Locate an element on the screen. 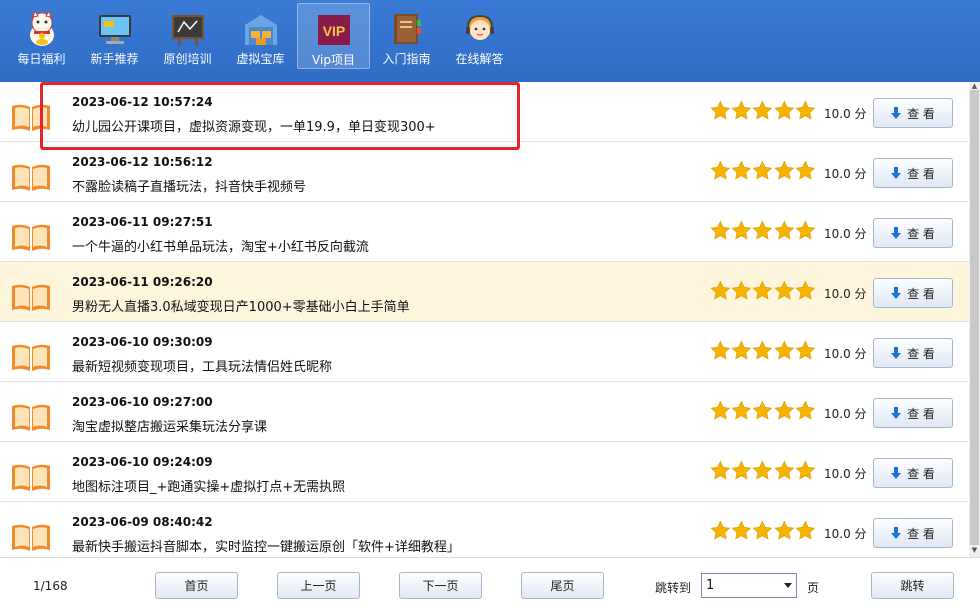  row-title: 男粉无人直播3.0私域变现日产1000+零基础小白上手简单 is located at coordinates (241, 305).